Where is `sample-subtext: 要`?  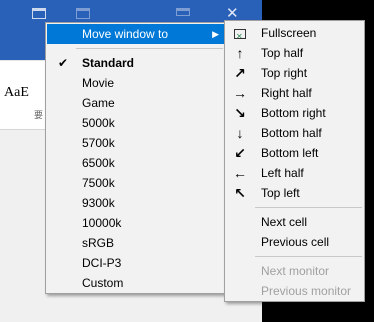
sample-subtext: 要 is located at coordinates (39, 115).